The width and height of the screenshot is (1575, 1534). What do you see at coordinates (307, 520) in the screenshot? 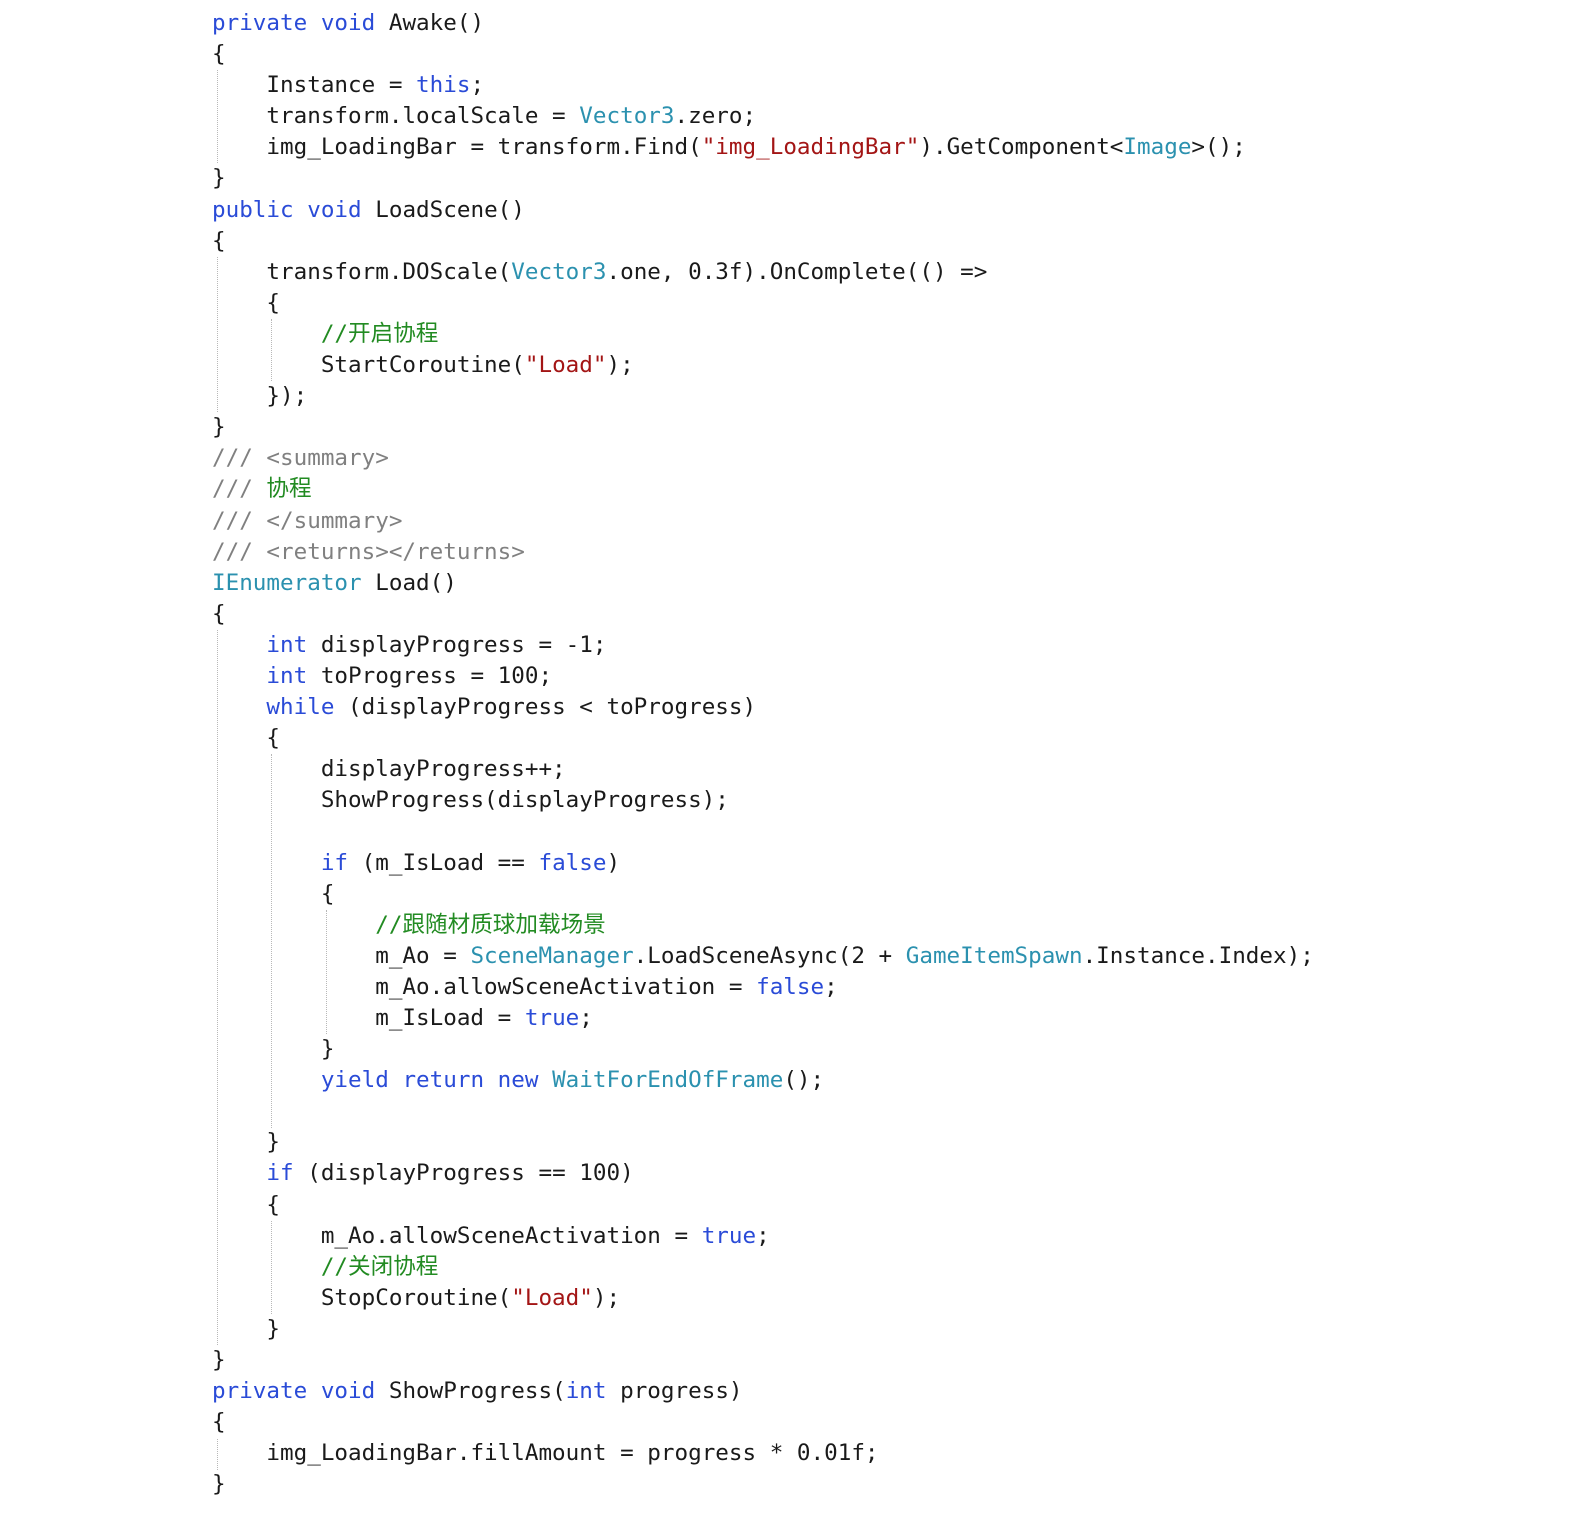
I see `doc-comment-tag: /// </summary>` at bounding box center [307, 520].